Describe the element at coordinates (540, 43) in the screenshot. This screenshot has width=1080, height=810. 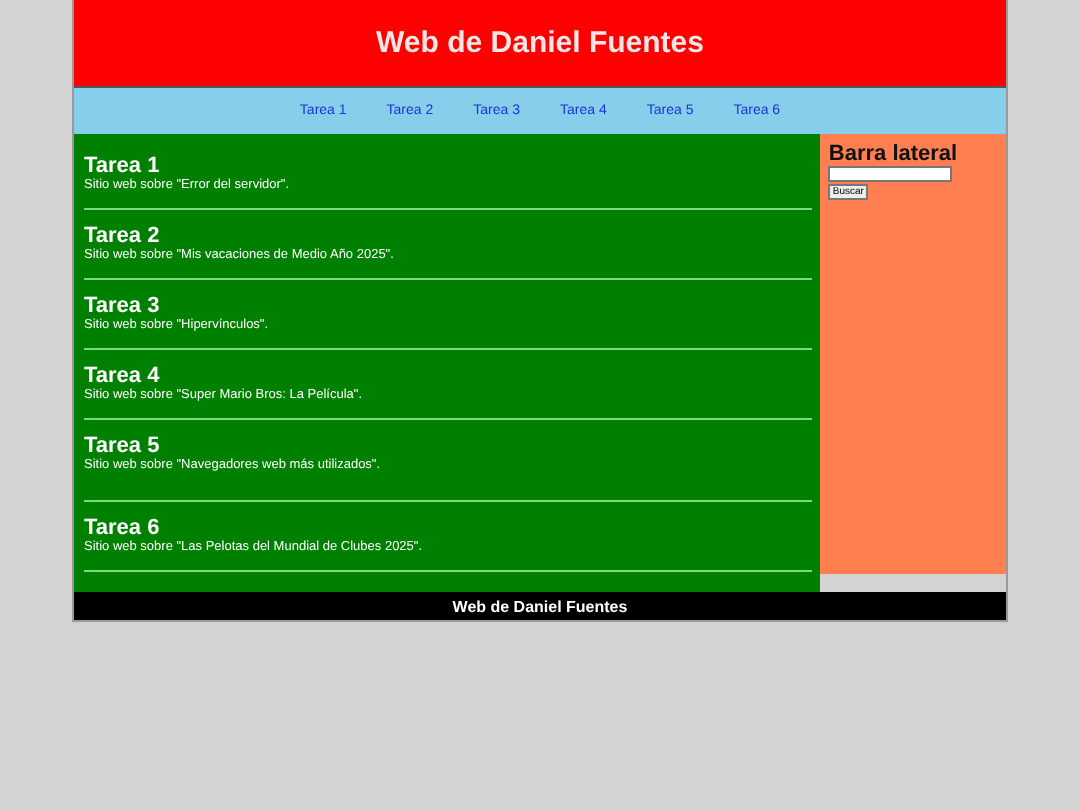
I see `site-title: Web de Daniel Fuentes` at that location.